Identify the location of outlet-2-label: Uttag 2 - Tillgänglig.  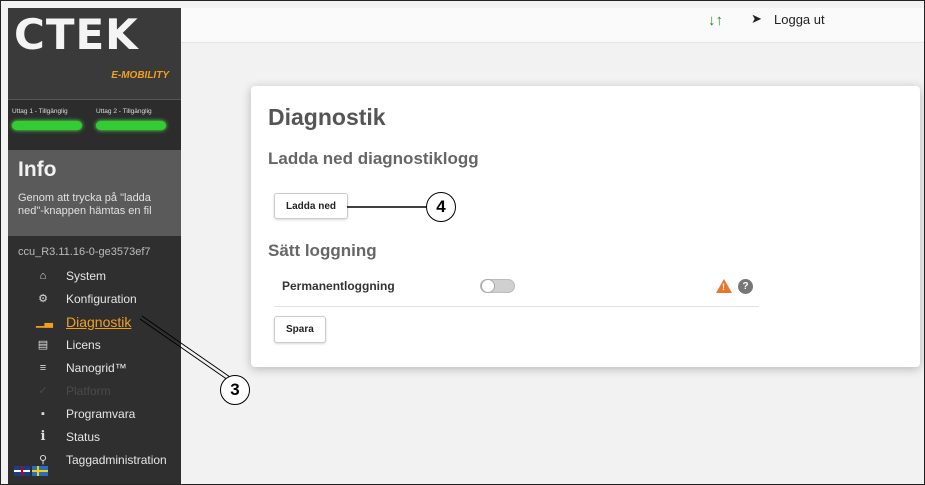
(124, 111).